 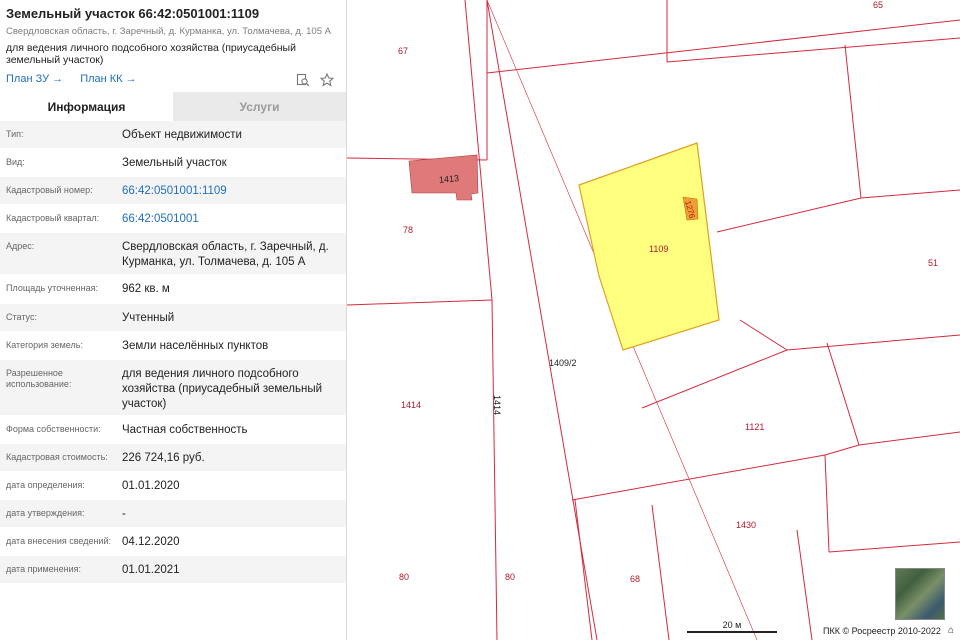 I want to click on info-value: Учтенный, so click(x=148, y=318).